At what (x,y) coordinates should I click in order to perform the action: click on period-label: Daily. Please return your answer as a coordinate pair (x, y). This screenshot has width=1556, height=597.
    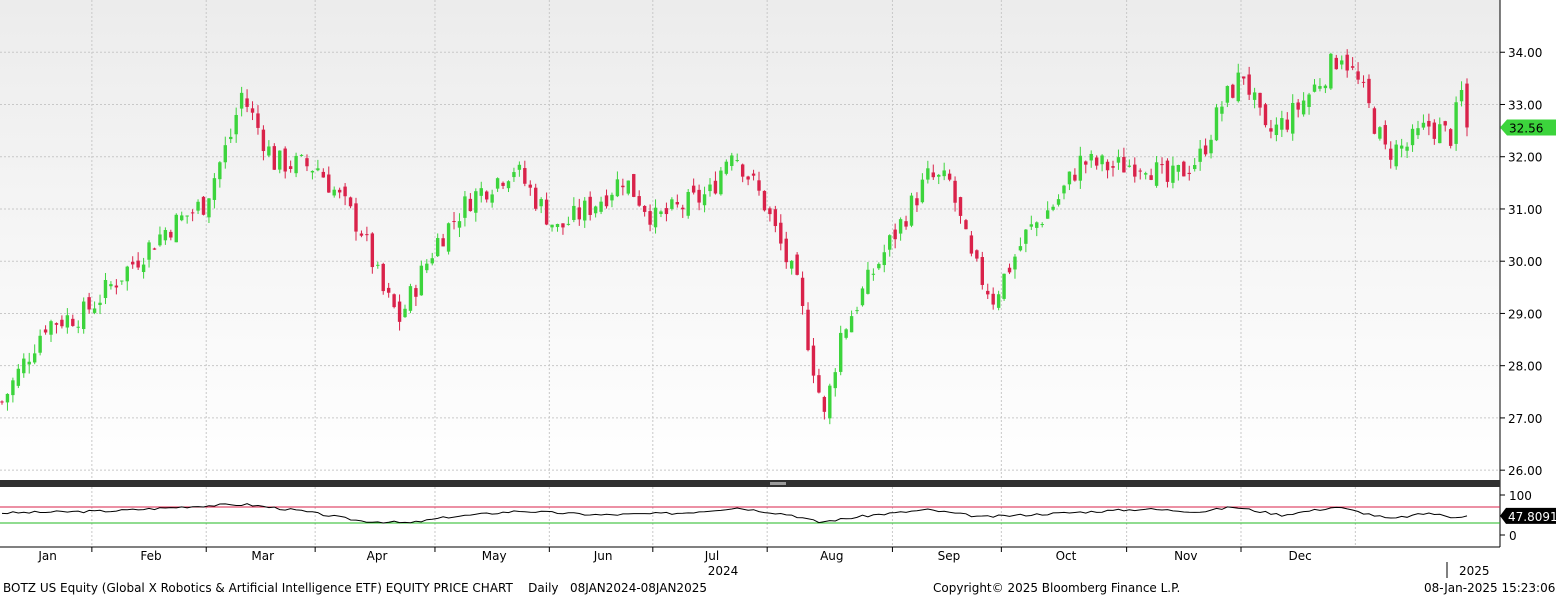
    Looking at the image, I should click on (543, 588).